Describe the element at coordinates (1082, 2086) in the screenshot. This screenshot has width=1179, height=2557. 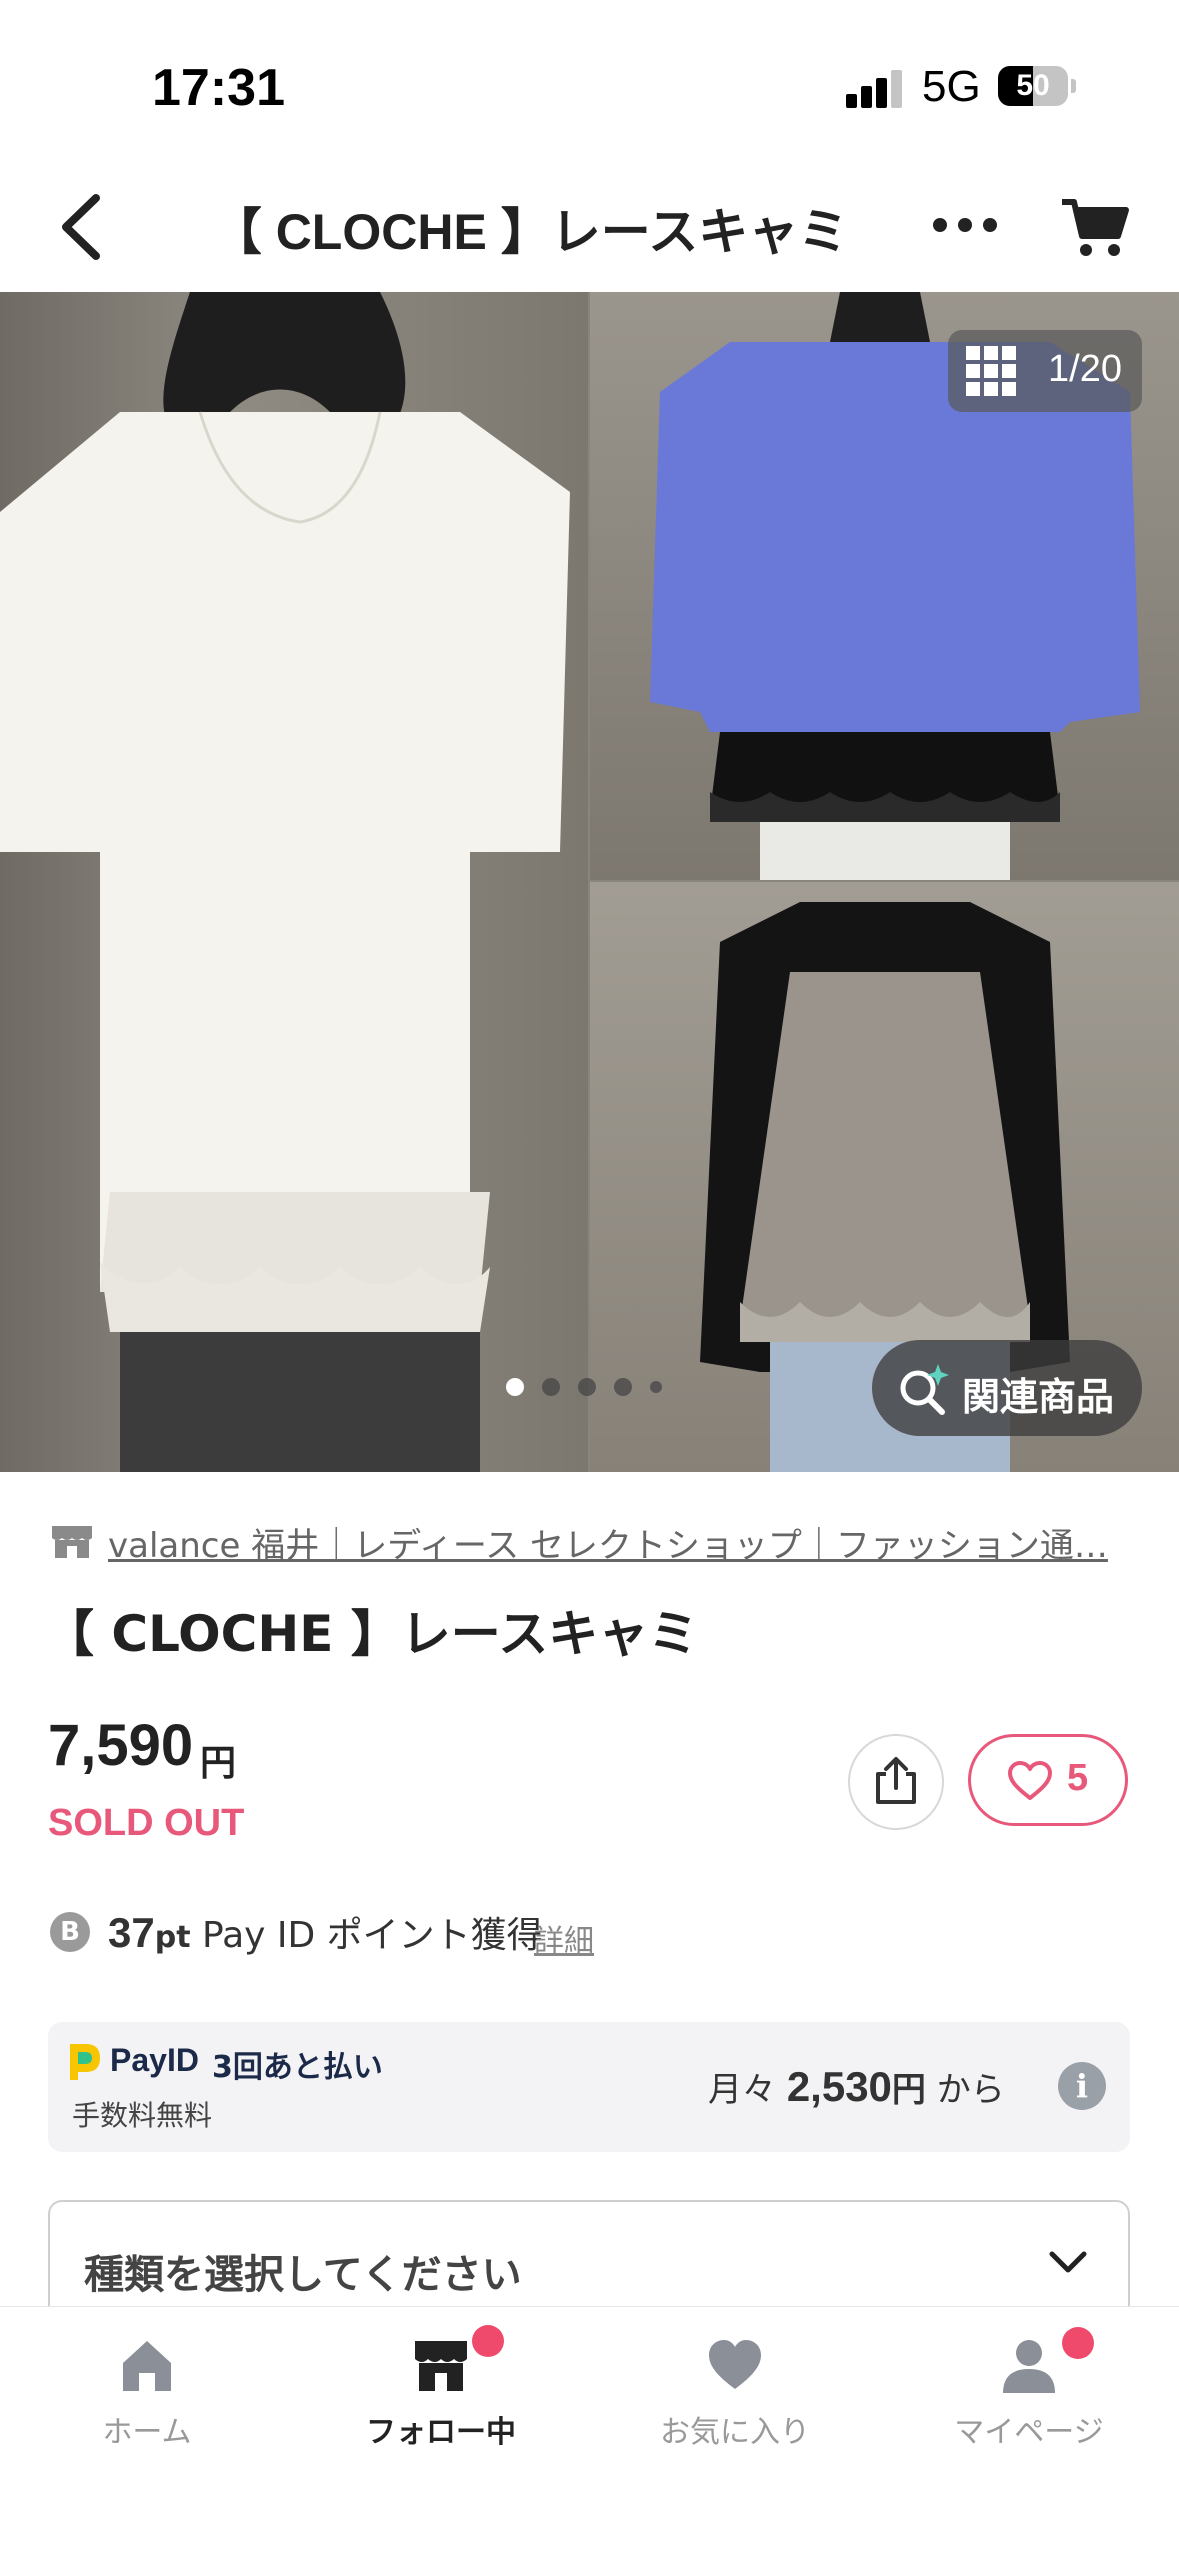
I see `info-icon: i` at that location.